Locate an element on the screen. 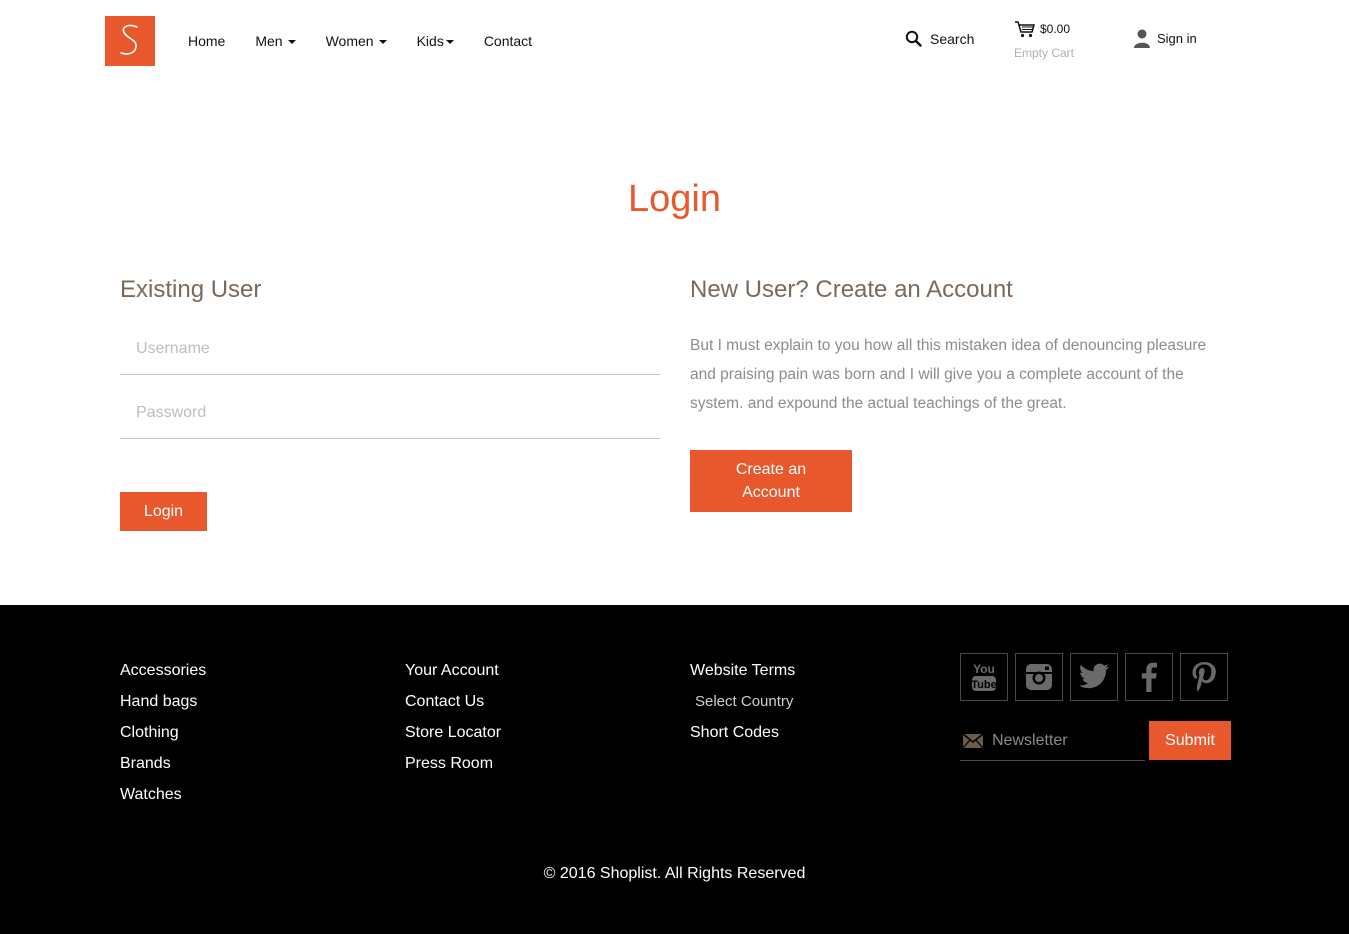 This screenshot has height=934, width=1349. create-account-label: Create an Account is located at coordinates (771, 481).